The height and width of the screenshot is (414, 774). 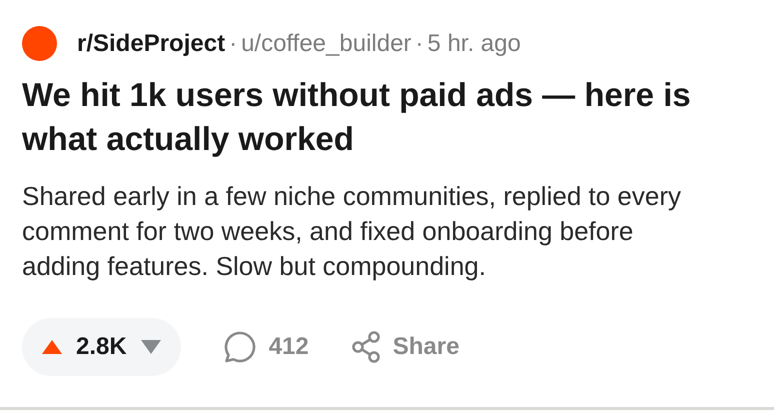 I want to click on post-time: 5 hr. ago, so click(x=474, y=44).